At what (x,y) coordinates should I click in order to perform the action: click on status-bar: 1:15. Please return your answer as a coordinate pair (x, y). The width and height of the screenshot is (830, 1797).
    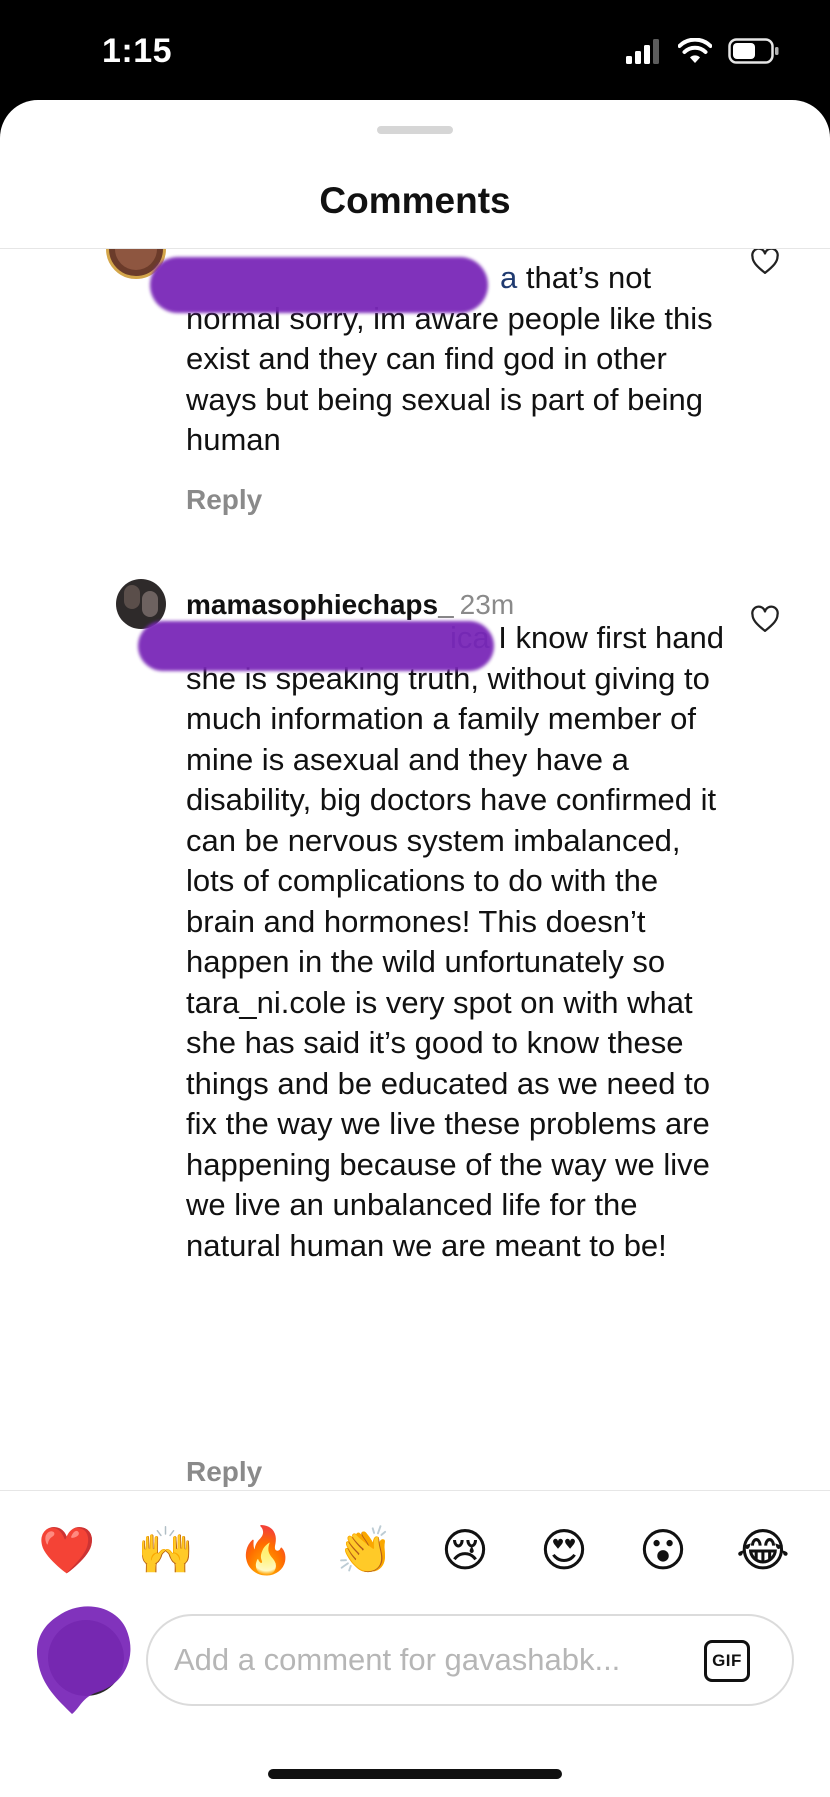
    Looking at the image, I should click on (415, 50).